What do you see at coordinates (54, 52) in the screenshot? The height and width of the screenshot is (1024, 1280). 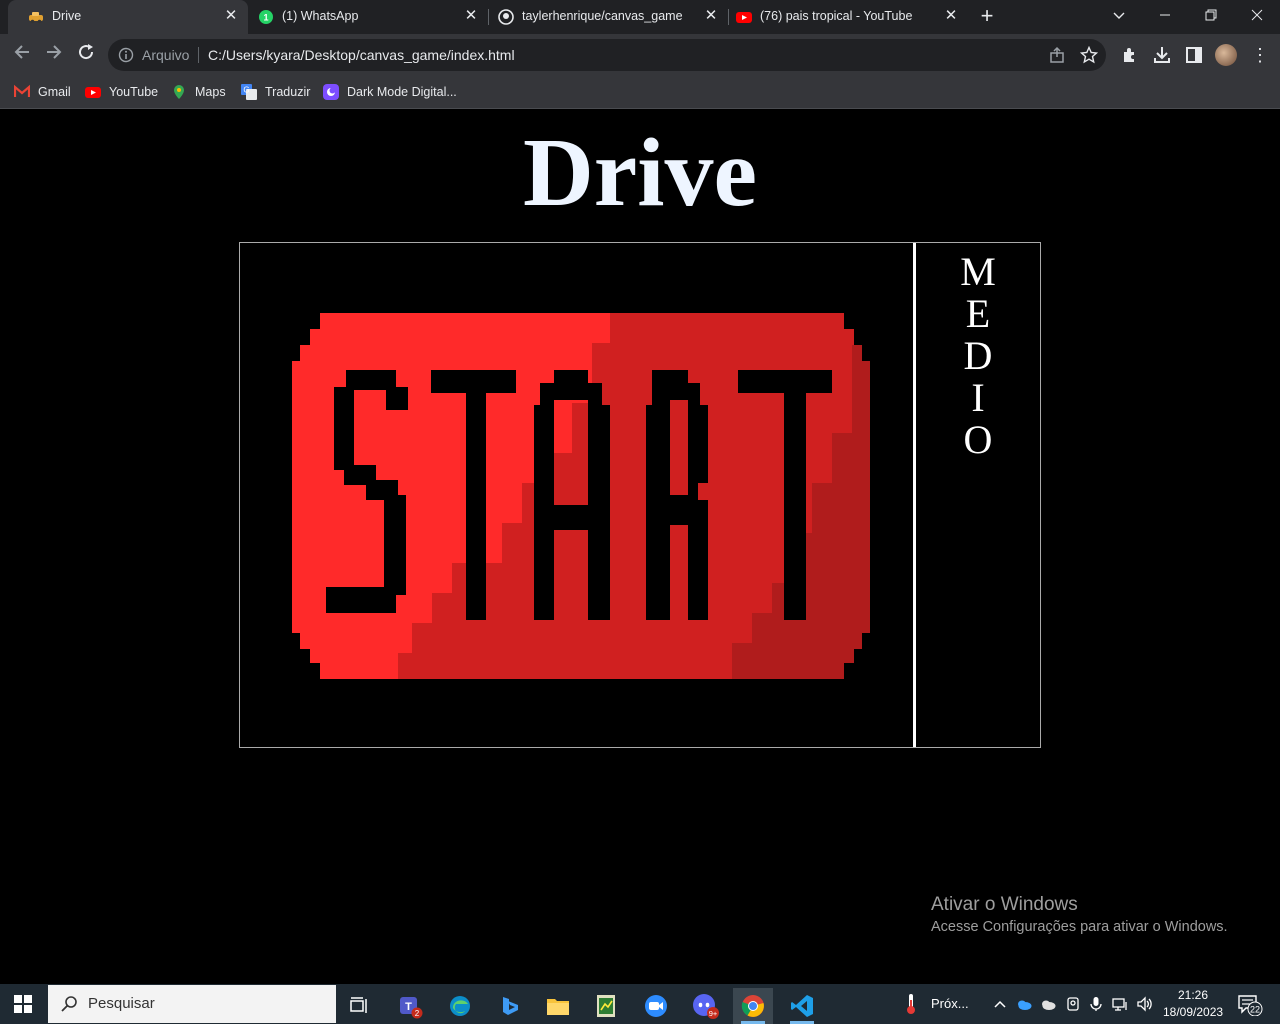 I see `arrow-right-icon` at bounding box center [54, 52].